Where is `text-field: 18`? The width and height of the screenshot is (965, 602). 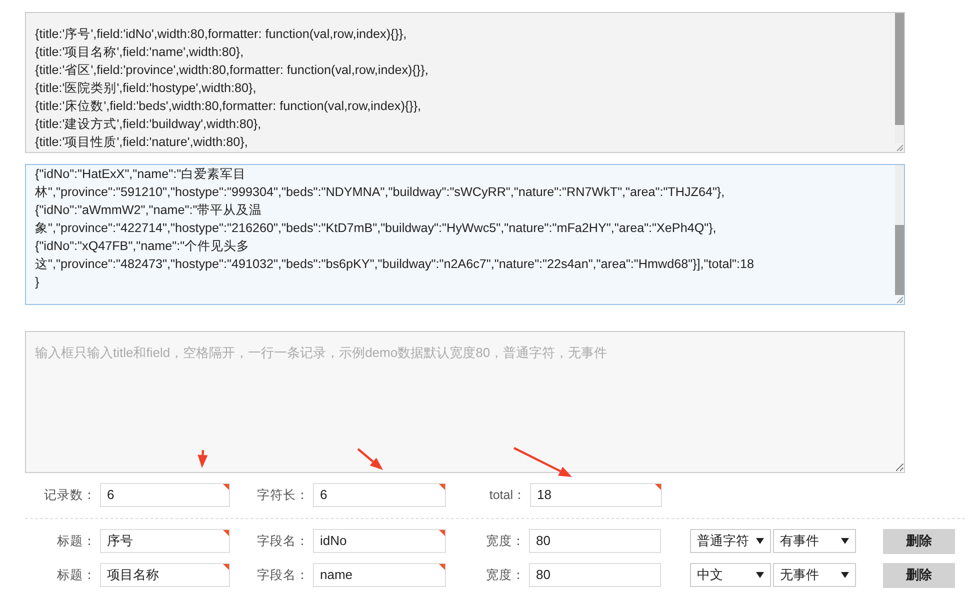 text-field: 18 is located at coordinates (596, 495).